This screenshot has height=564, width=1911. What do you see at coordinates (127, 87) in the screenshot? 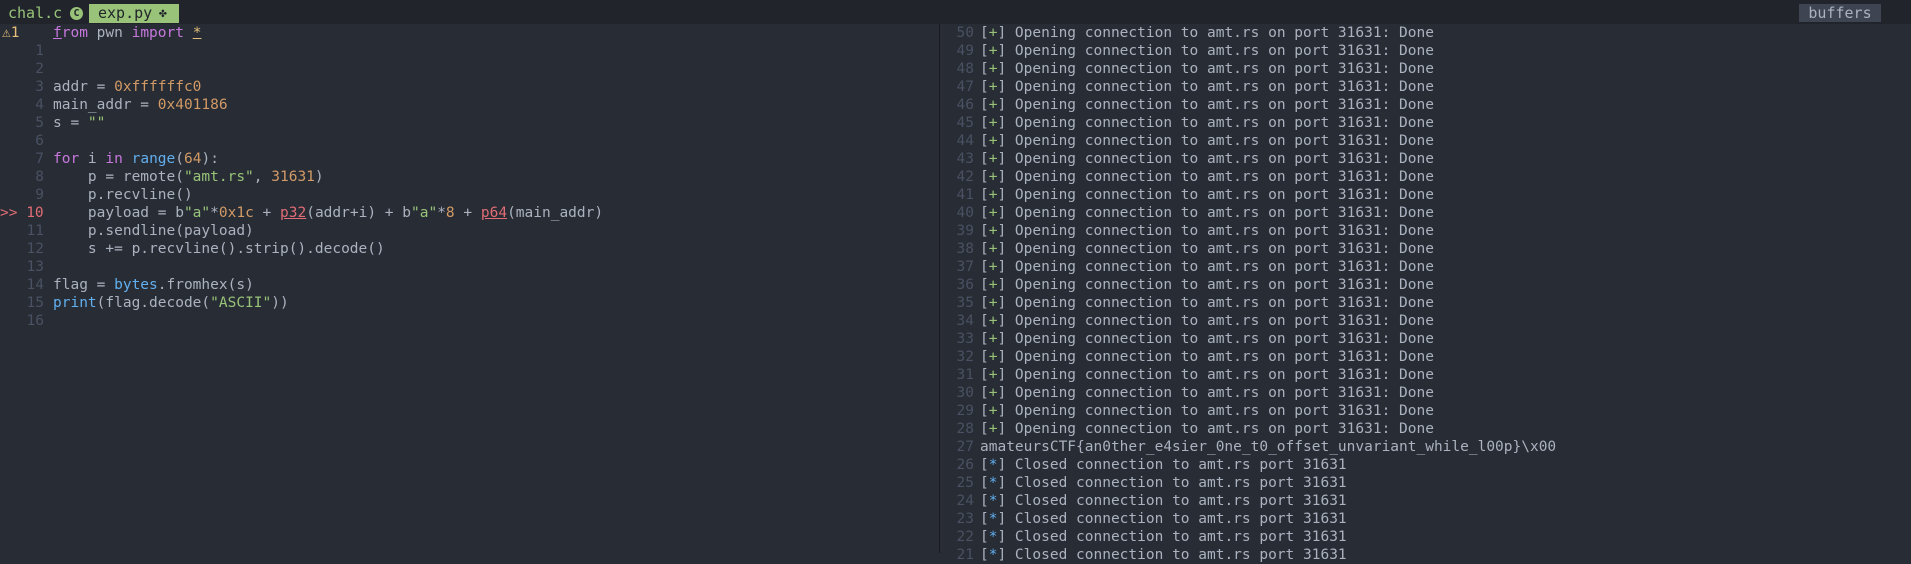
I see `code-line: addr = 0xffffffc0` at bounding box center [127, 87].